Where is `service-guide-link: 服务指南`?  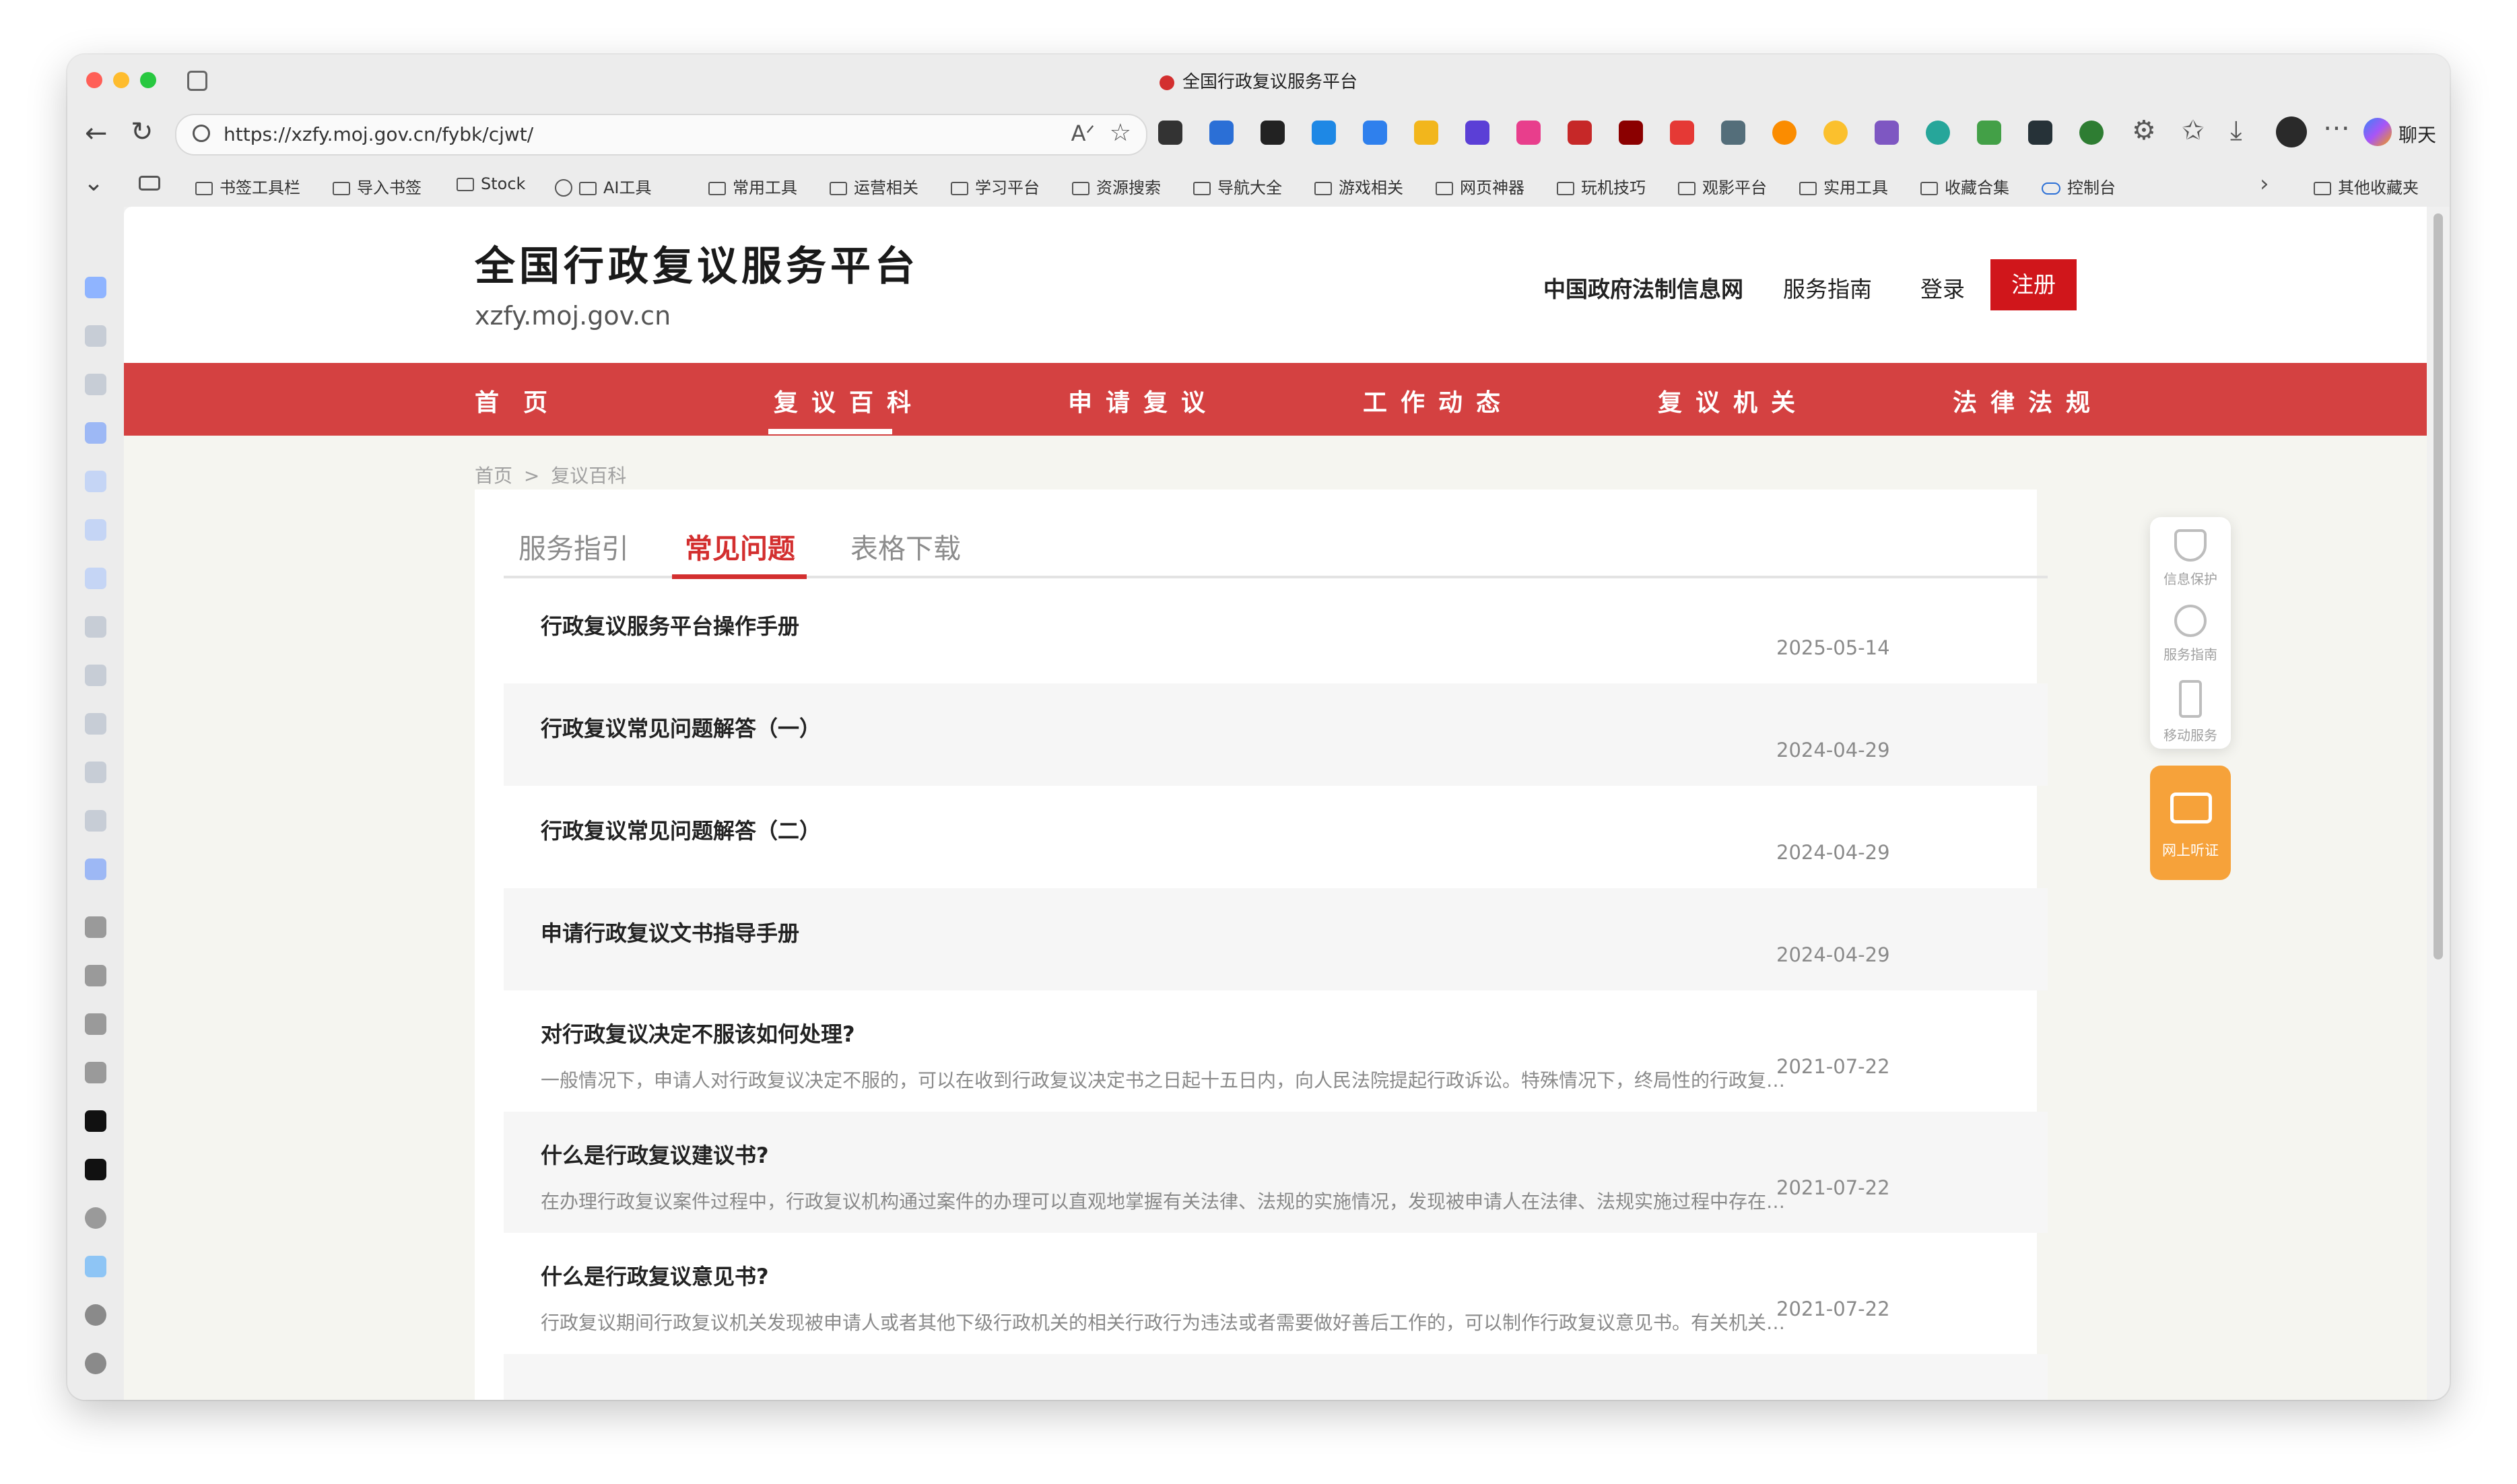 service-guide-link: 服务指南 is located at coordinates (1827, 287).